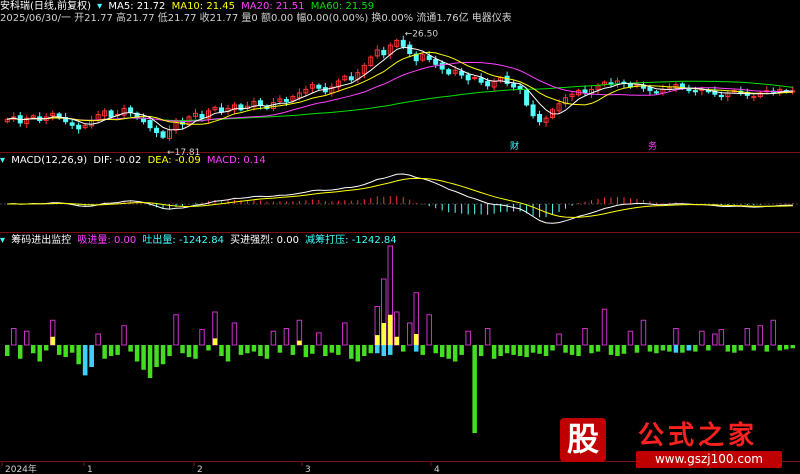 The width and height of the screenshot is (800, 474). I want to click on dif-line, so click(400, 198).